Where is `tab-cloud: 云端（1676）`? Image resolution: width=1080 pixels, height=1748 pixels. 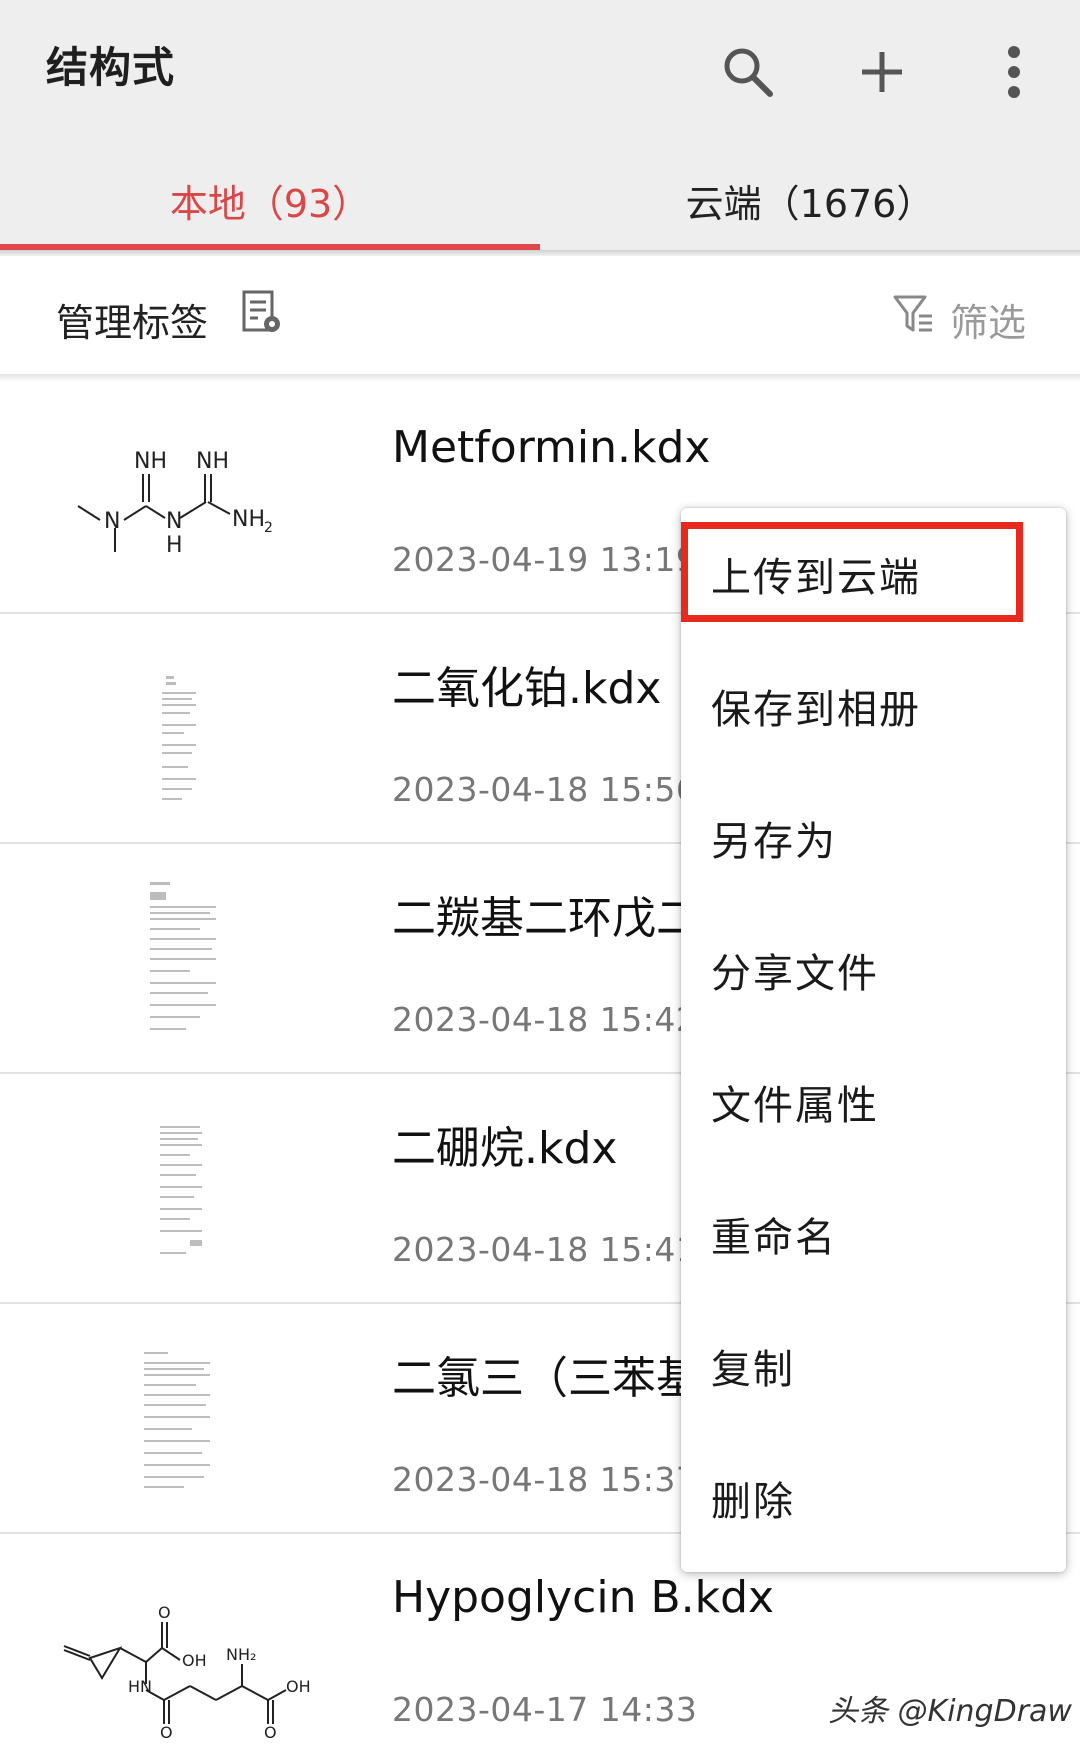 tab-cloud: 云端（1676） is located at coordinates (810, 200).